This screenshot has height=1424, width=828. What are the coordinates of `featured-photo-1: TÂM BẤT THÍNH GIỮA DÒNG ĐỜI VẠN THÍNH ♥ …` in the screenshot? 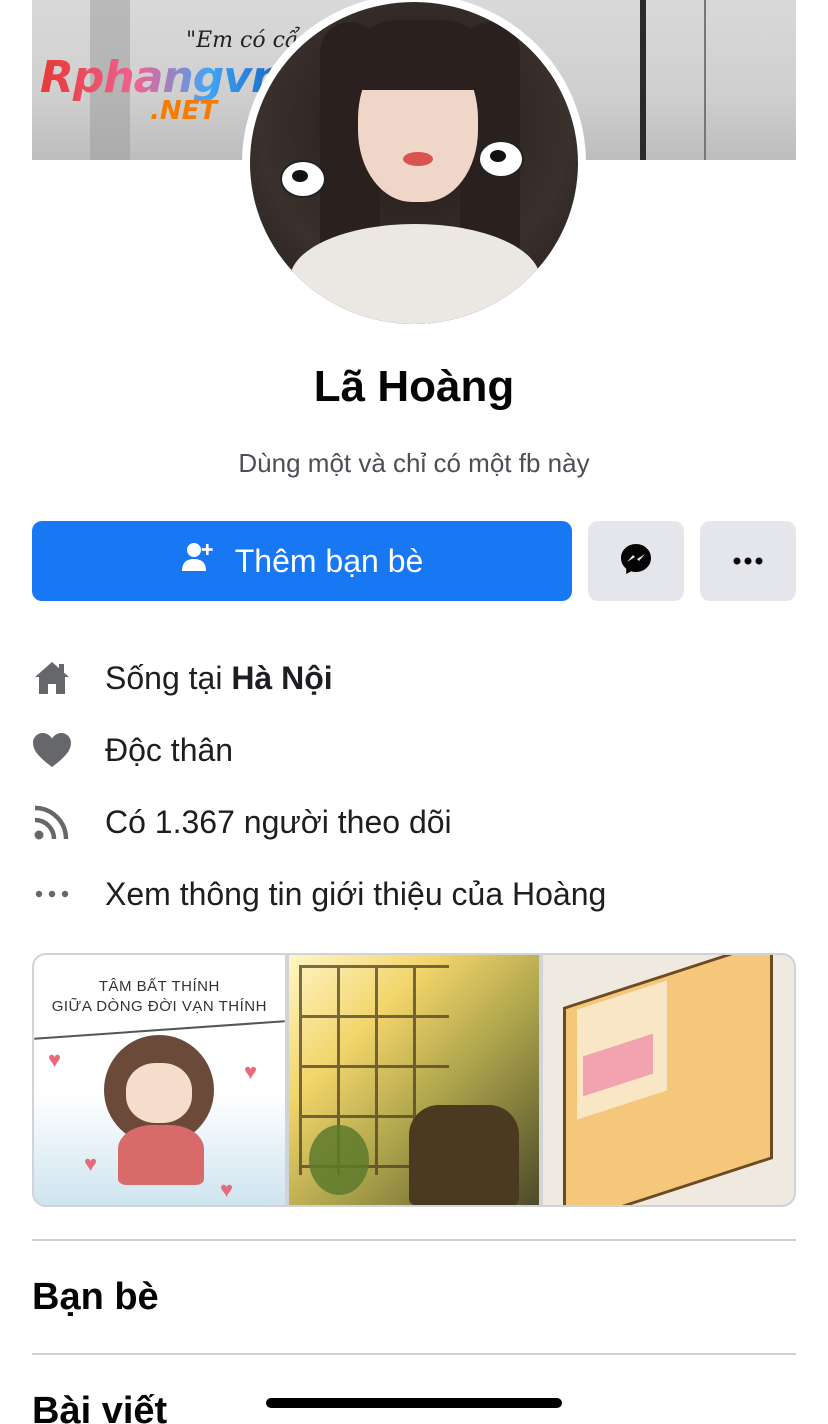 It's located at (159, 1080).